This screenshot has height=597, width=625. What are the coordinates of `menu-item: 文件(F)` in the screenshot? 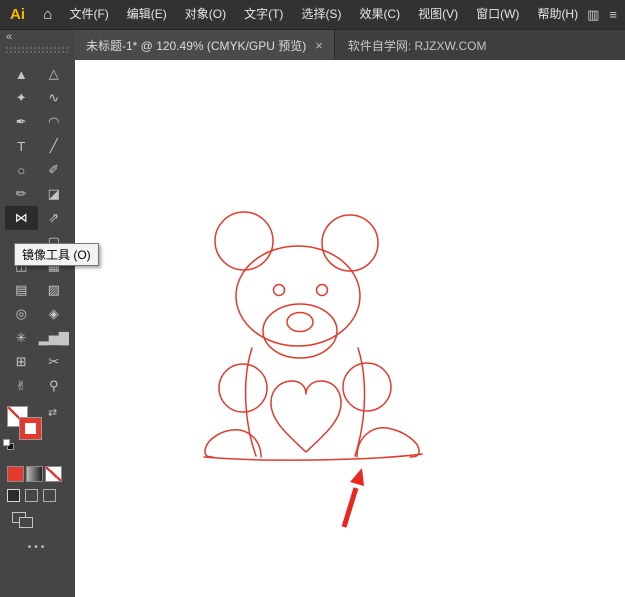 It's located at (88, 14).